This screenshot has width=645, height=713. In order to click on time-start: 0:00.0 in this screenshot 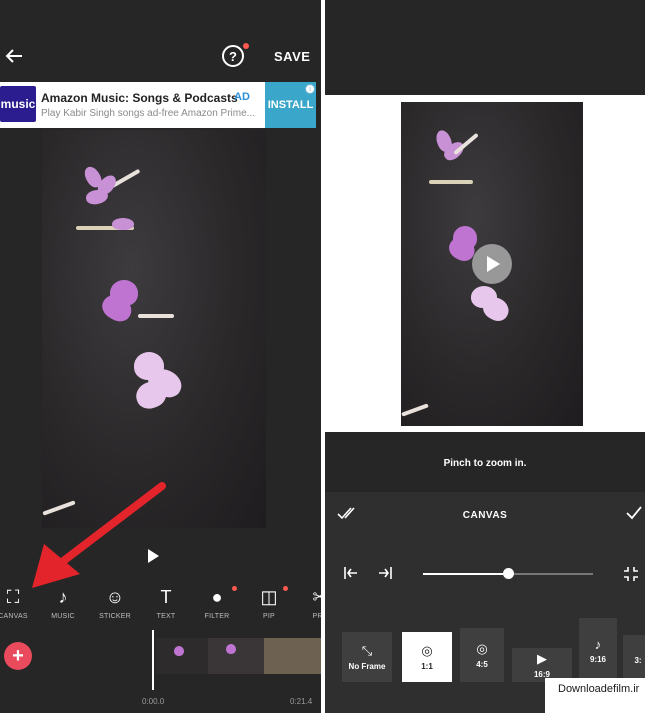, I will do `click(153, 701)`.